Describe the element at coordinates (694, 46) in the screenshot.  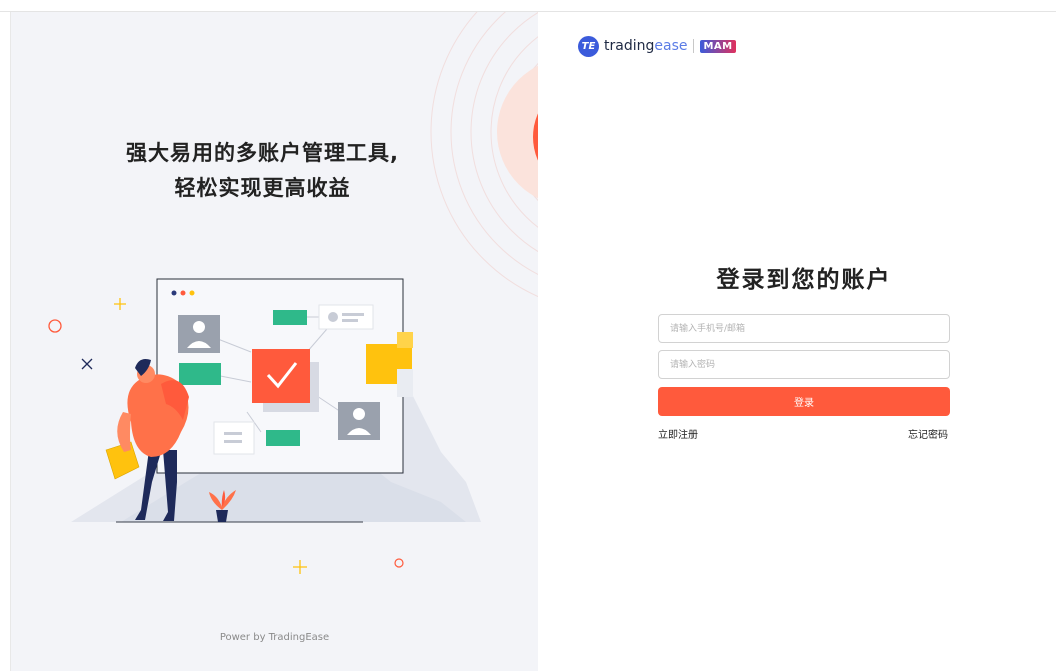
I see `brand-divider` at that location.